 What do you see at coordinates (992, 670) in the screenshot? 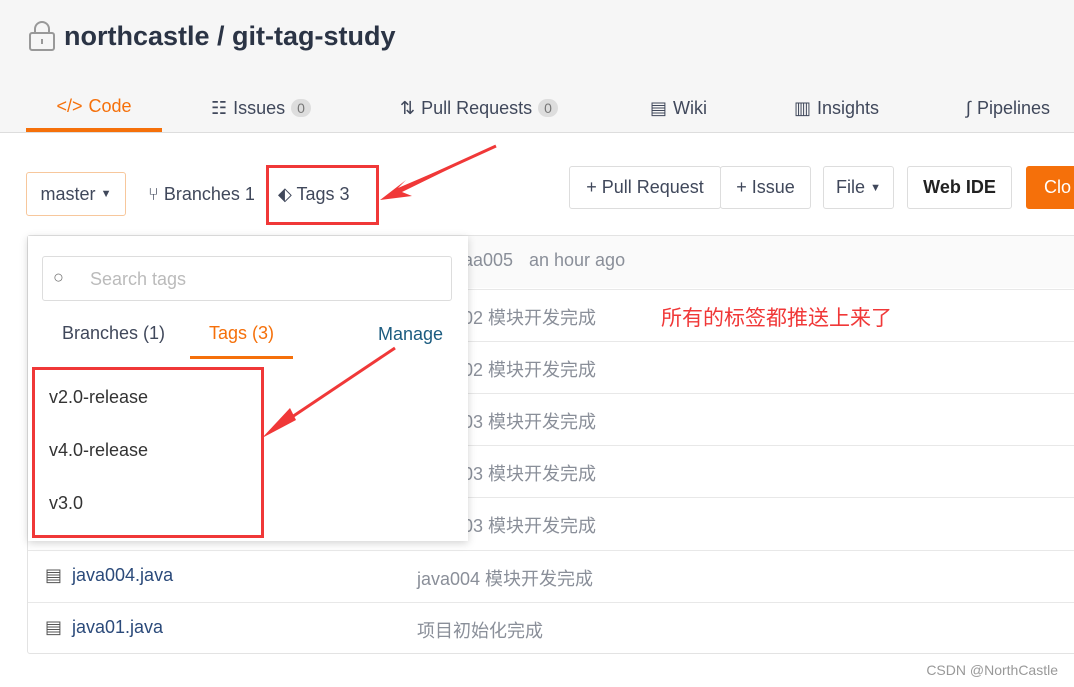
I see `watermark: CSDN @NorthCastle` at bounding box center [992, 670].